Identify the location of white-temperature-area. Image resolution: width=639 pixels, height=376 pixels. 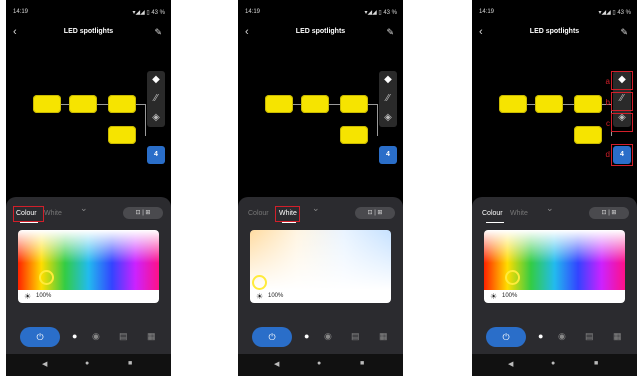
(320, 260).